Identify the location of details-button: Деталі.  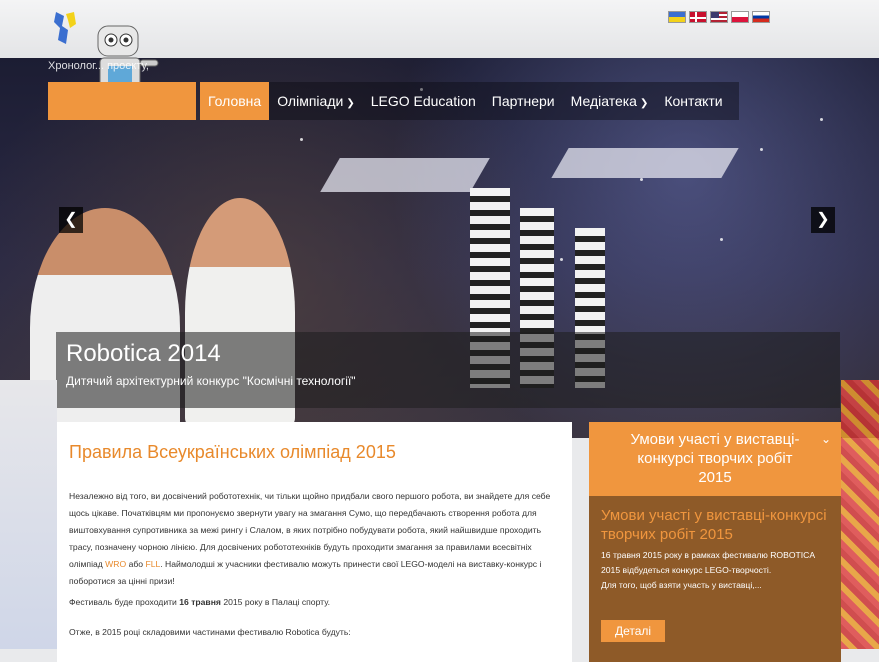
(633, 631).